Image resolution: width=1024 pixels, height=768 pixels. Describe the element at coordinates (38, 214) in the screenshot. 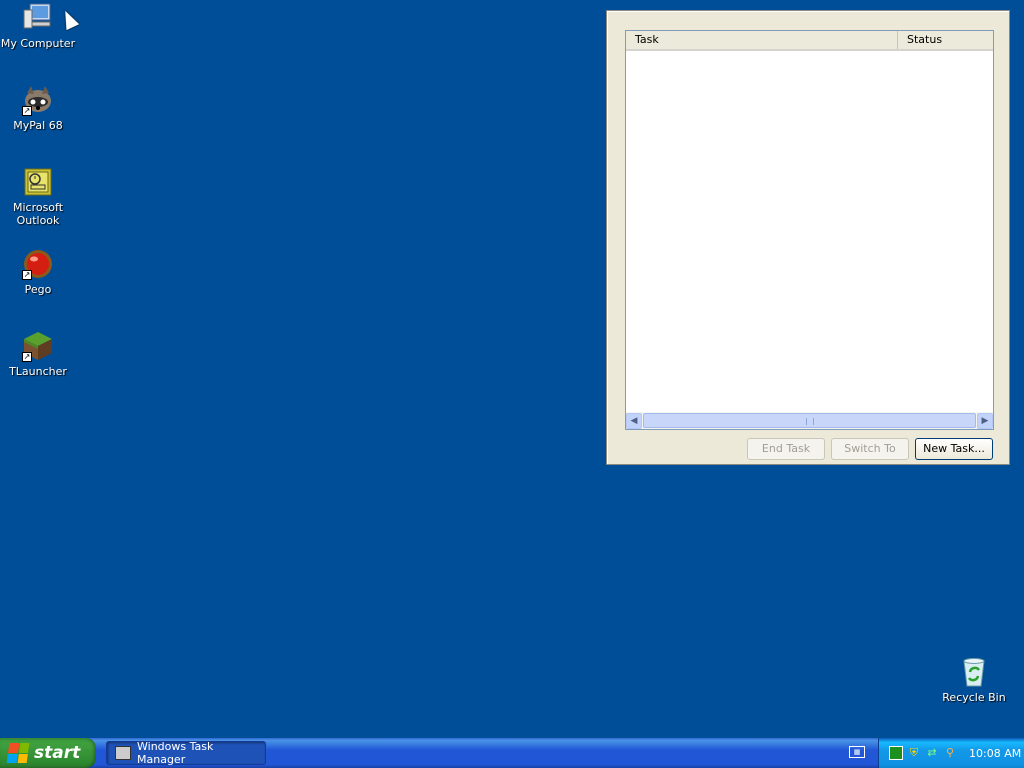

I see `desktop-icon-label: Microsoft Outlook` at that location.